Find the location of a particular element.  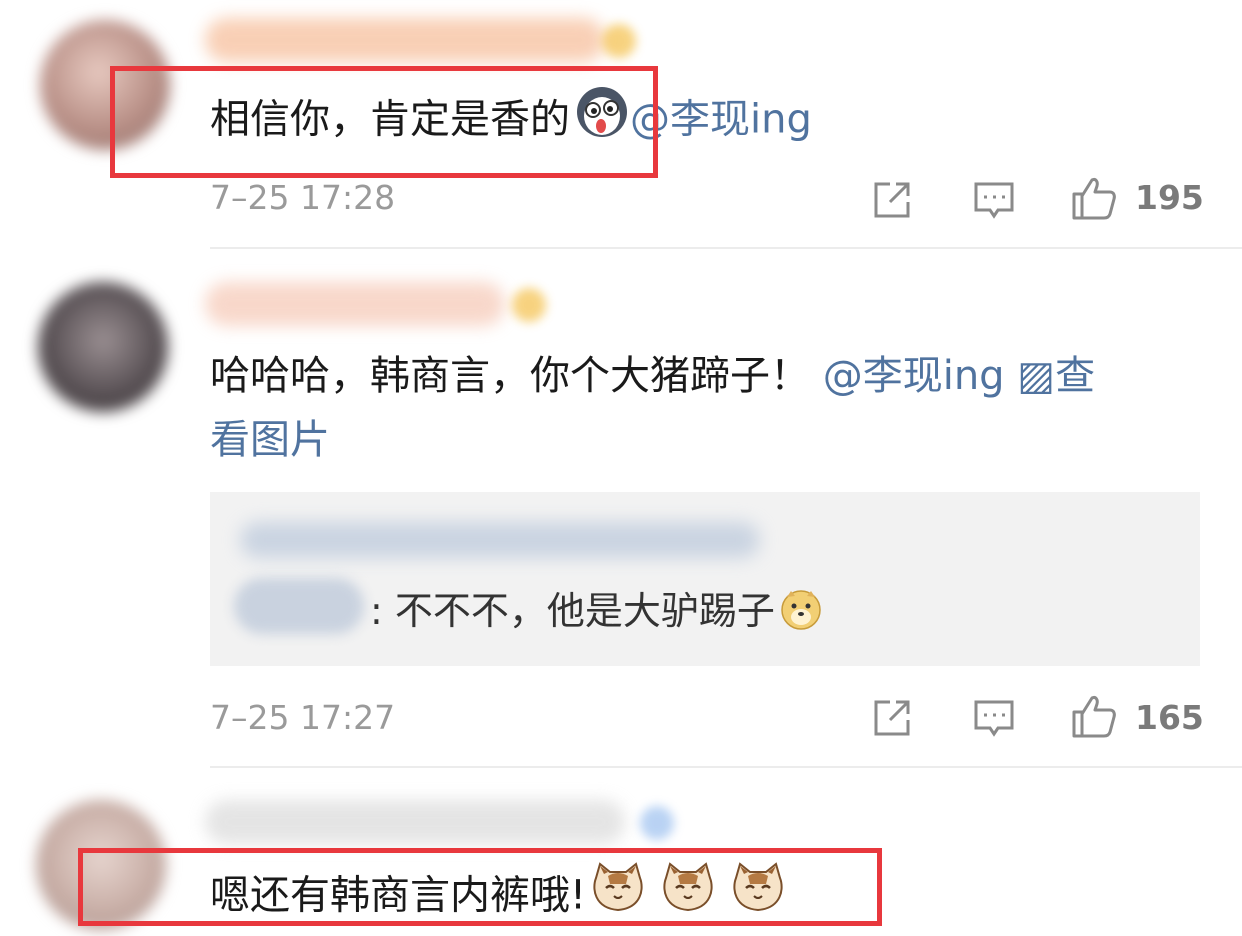

username-blurred is located at coordinates (415, 822).